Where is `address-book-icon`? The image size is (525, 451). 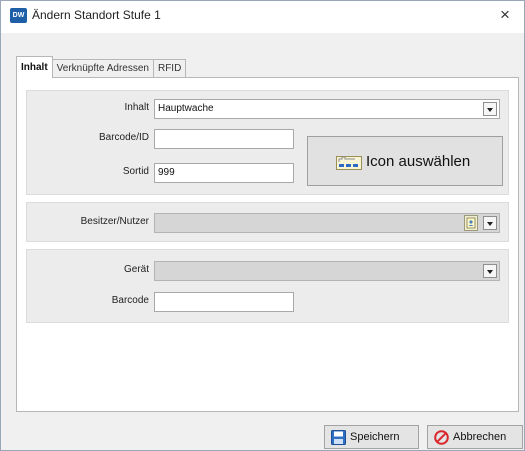
address-book-icon is located at coordinates (471, 223).